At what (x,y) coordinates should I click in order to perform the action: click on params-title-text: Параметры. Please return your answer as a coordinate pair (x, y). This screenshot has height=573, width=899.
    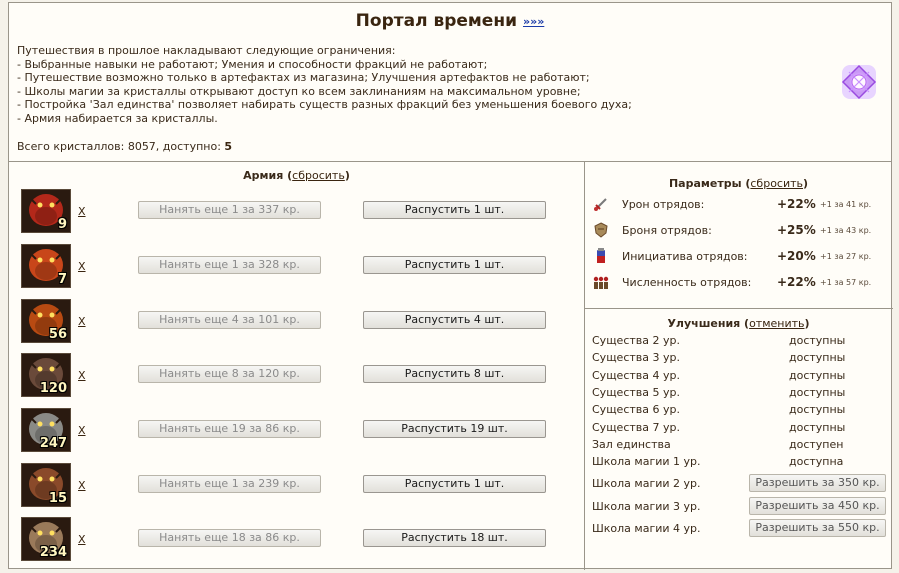
    Looking at the image, I should click on (705, 183).